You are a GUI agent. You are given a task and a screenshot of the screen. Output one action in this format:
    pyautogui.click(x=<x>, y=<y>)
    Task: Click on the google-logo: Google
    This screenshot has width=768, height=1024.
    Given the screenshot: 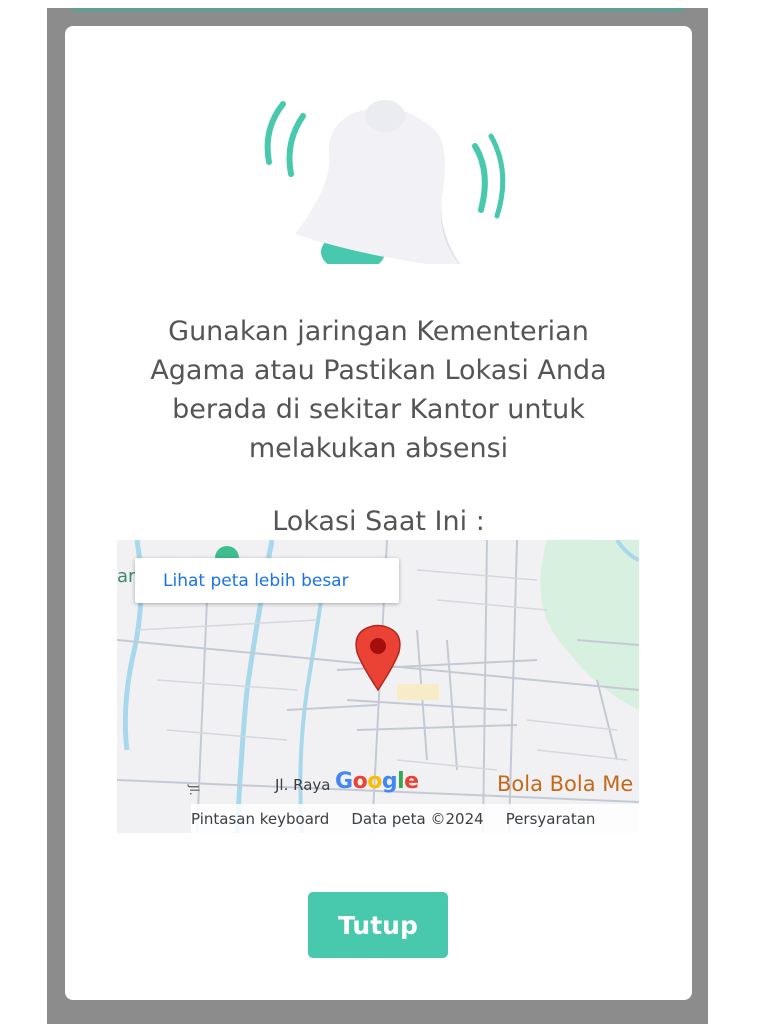 What is the action you would take?
    pyautogui.click(x=377, y=781)
    